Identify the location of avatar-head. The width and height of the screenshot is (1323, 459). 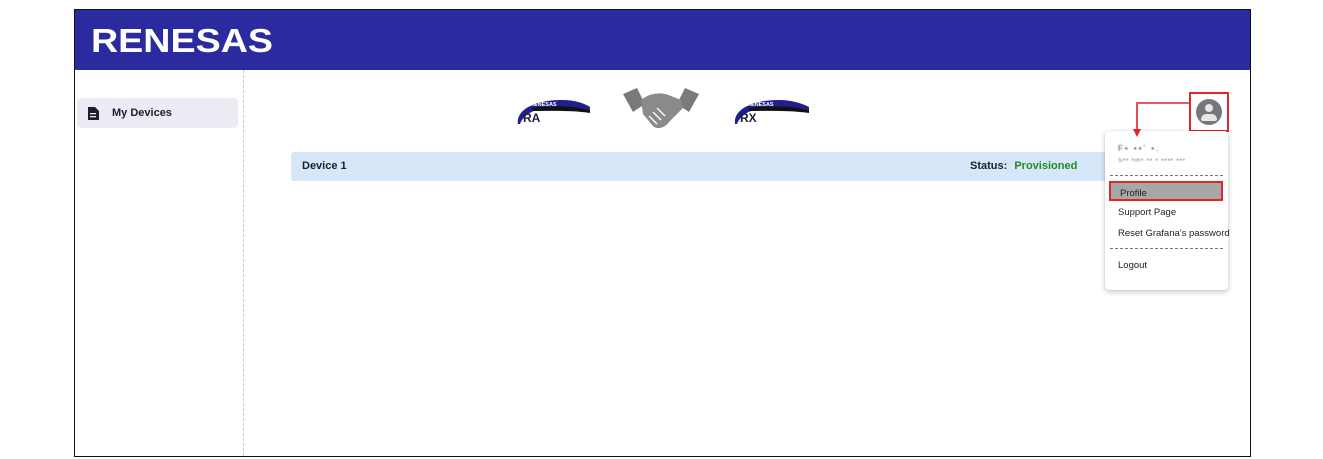
(1209, 108).